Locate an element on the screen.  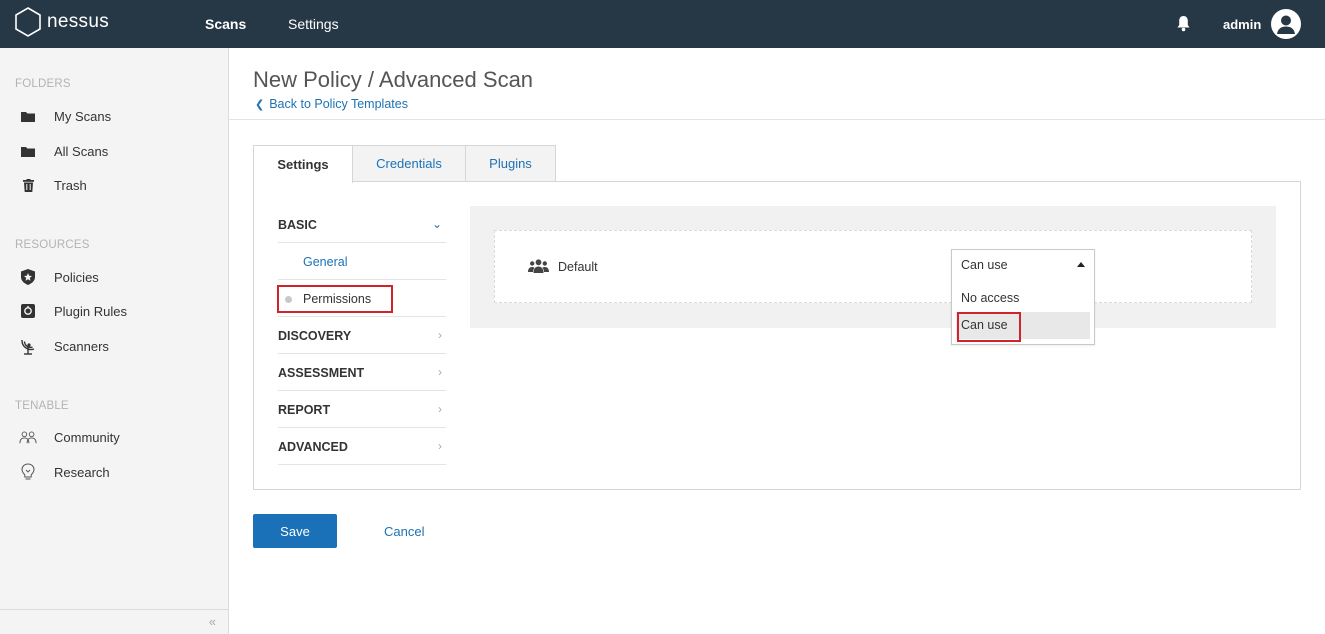
back-to-templates-link: ❮ Back to Policy Templates is located at coordinates (331, 104).